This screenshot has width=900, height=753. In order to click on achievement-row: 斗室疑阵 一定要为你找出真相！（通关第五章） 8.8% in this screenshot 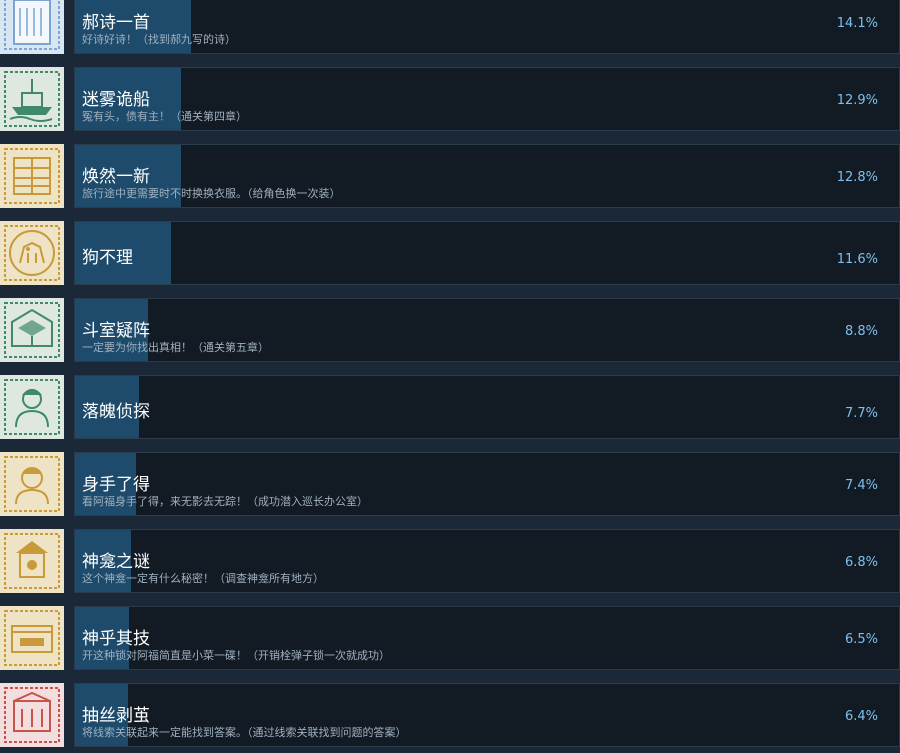, I will do `click(450, 333)`.